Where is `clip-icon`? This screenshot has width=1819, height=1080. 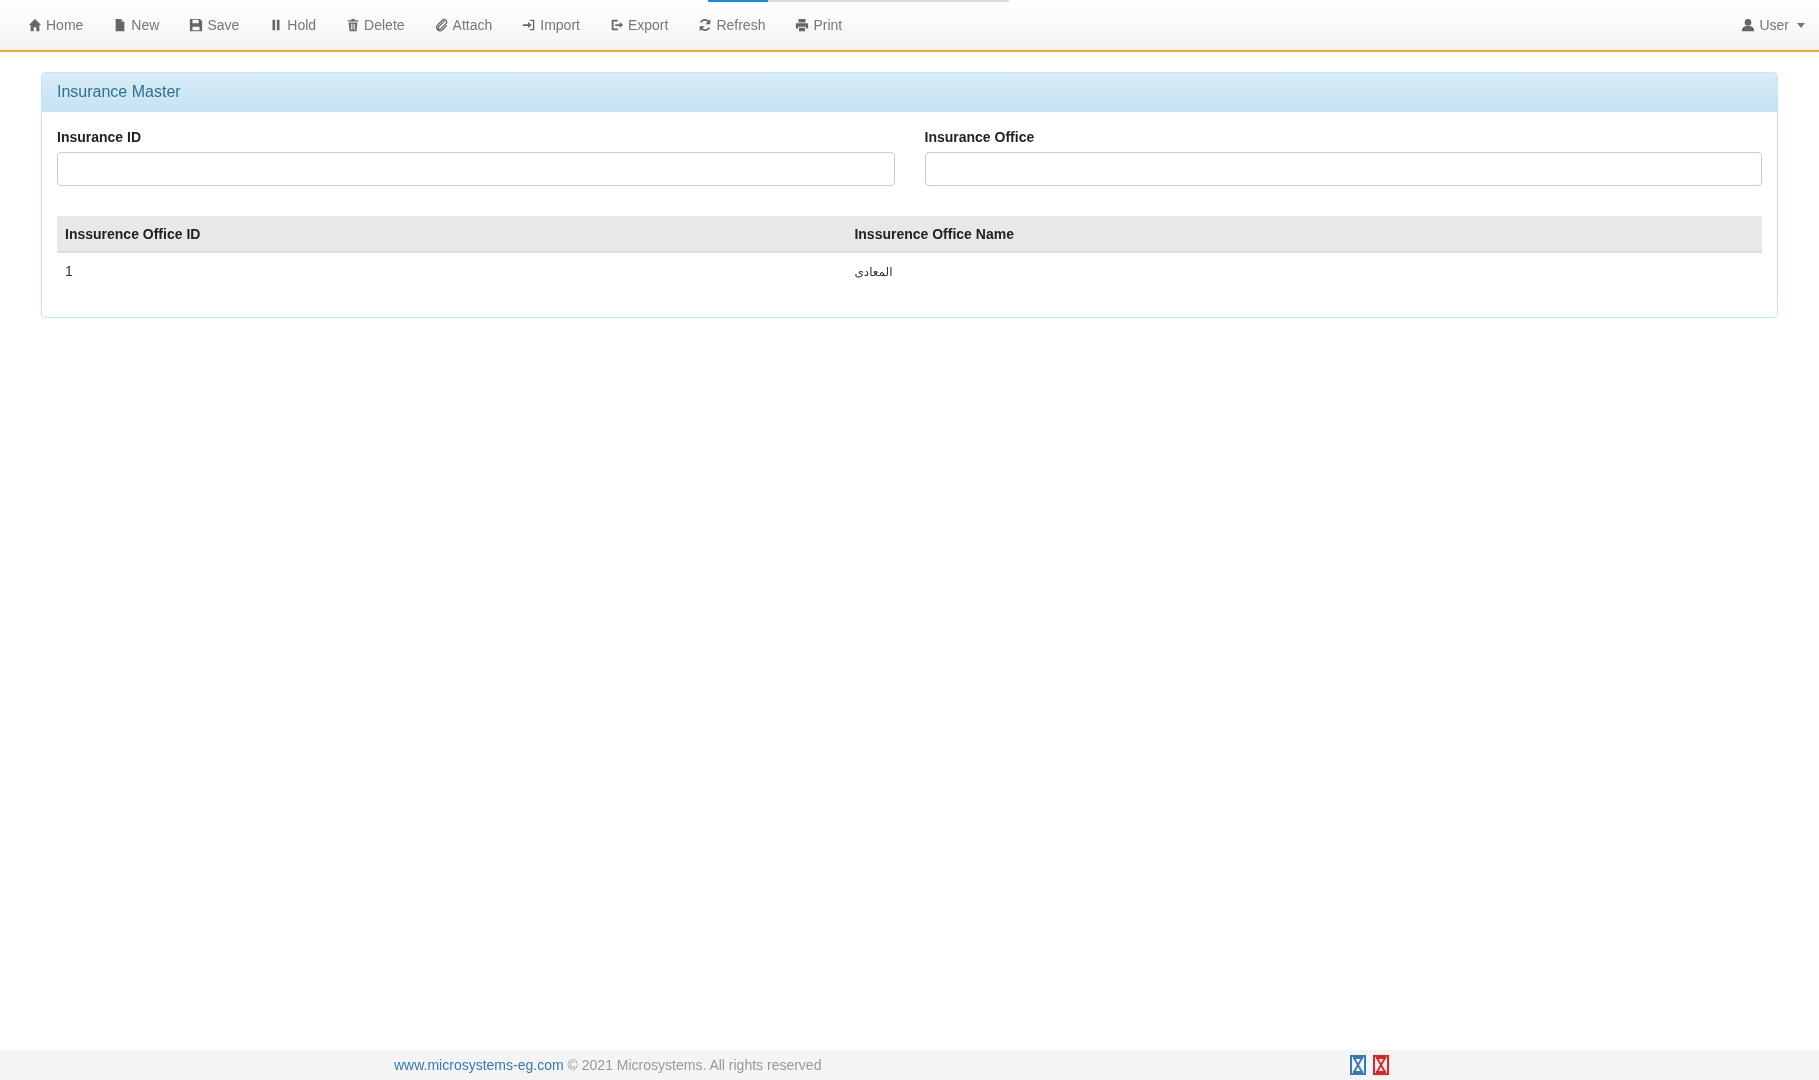 clip-icon is located at coordinates (441, 25).